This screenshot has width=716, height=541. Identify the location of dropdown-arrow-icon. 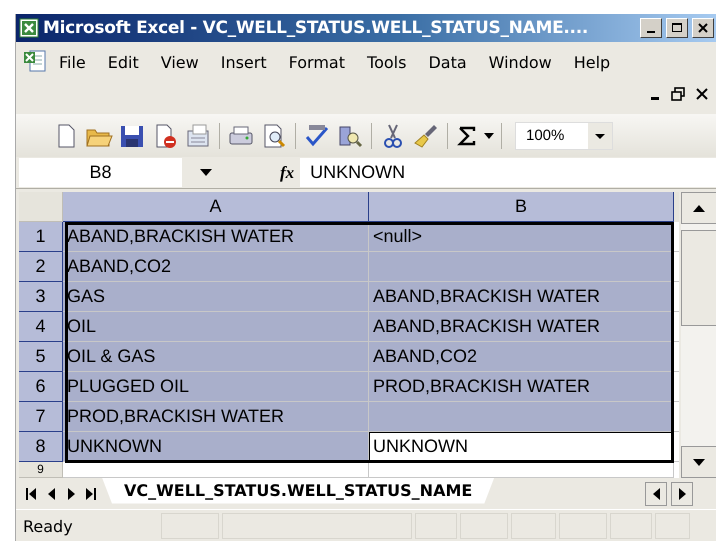
(206, 173).